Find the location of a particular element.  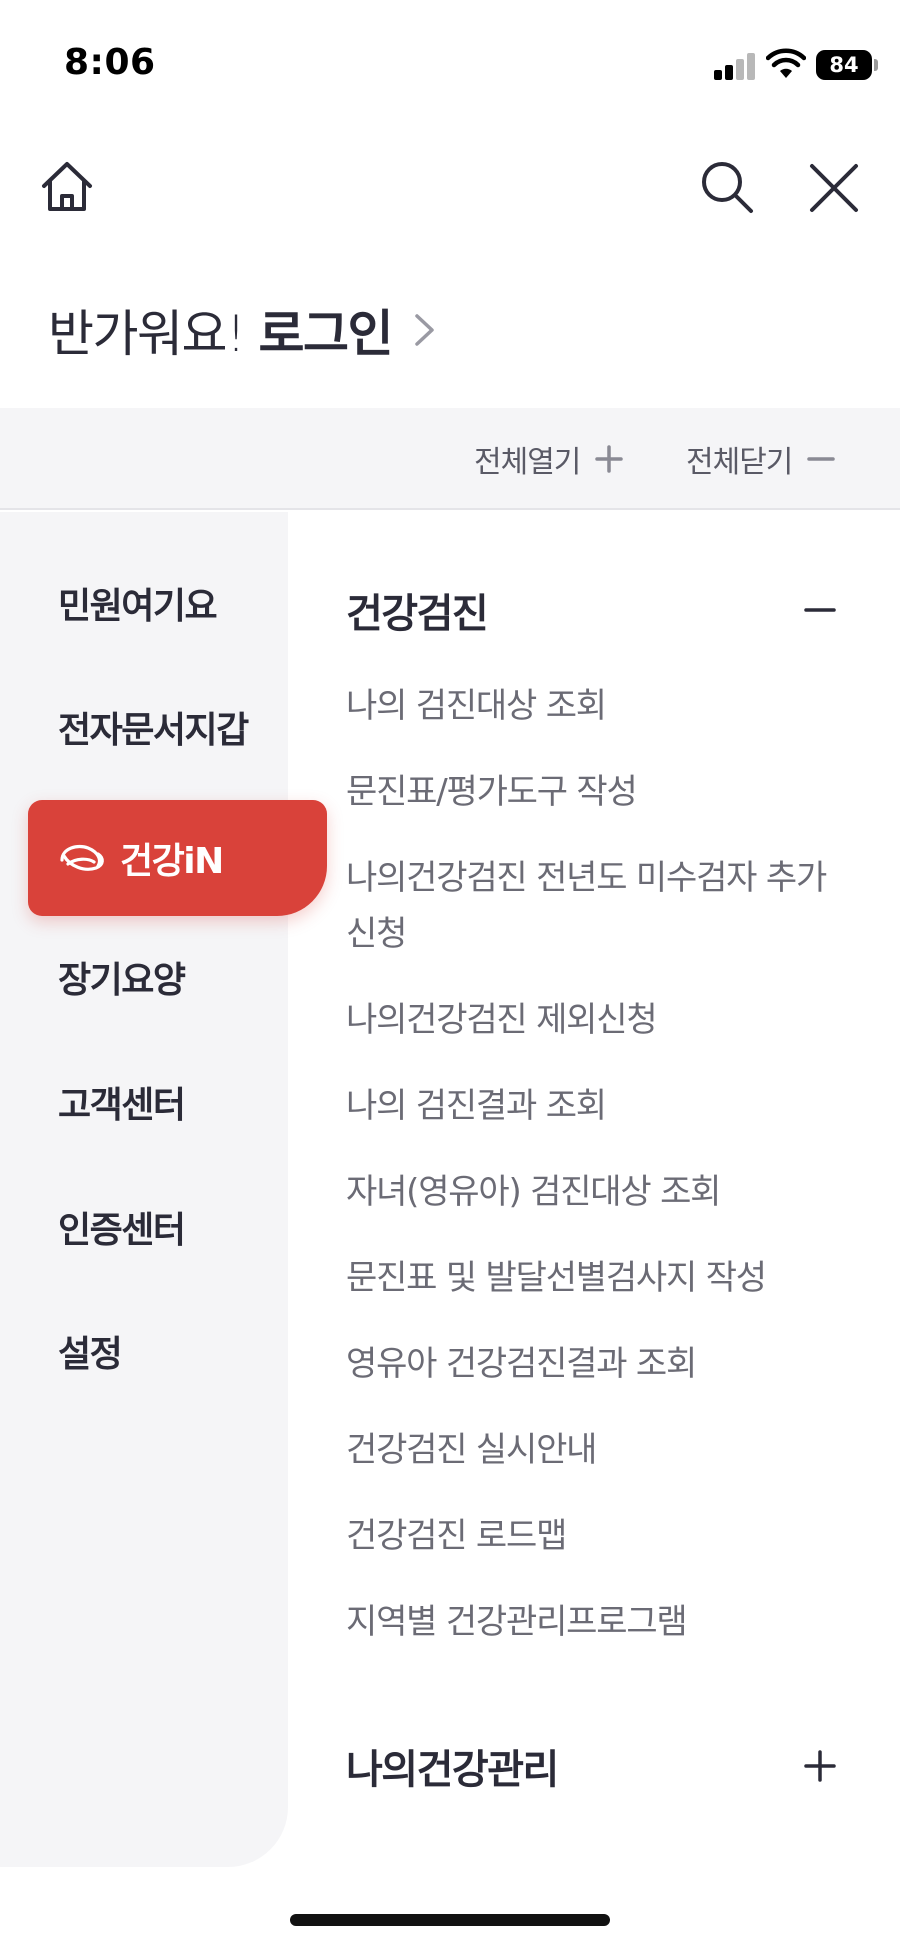

sidebar-item-certification-center: 인증센터 is located at coordinates (122, 1231).